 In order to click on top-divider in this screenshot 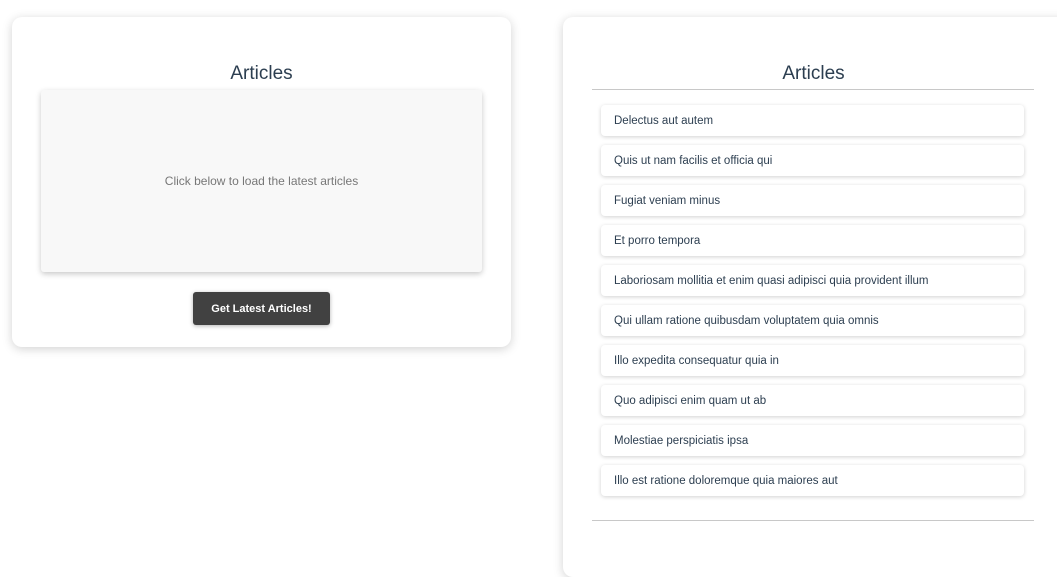, I will do `click(813, 89)`.